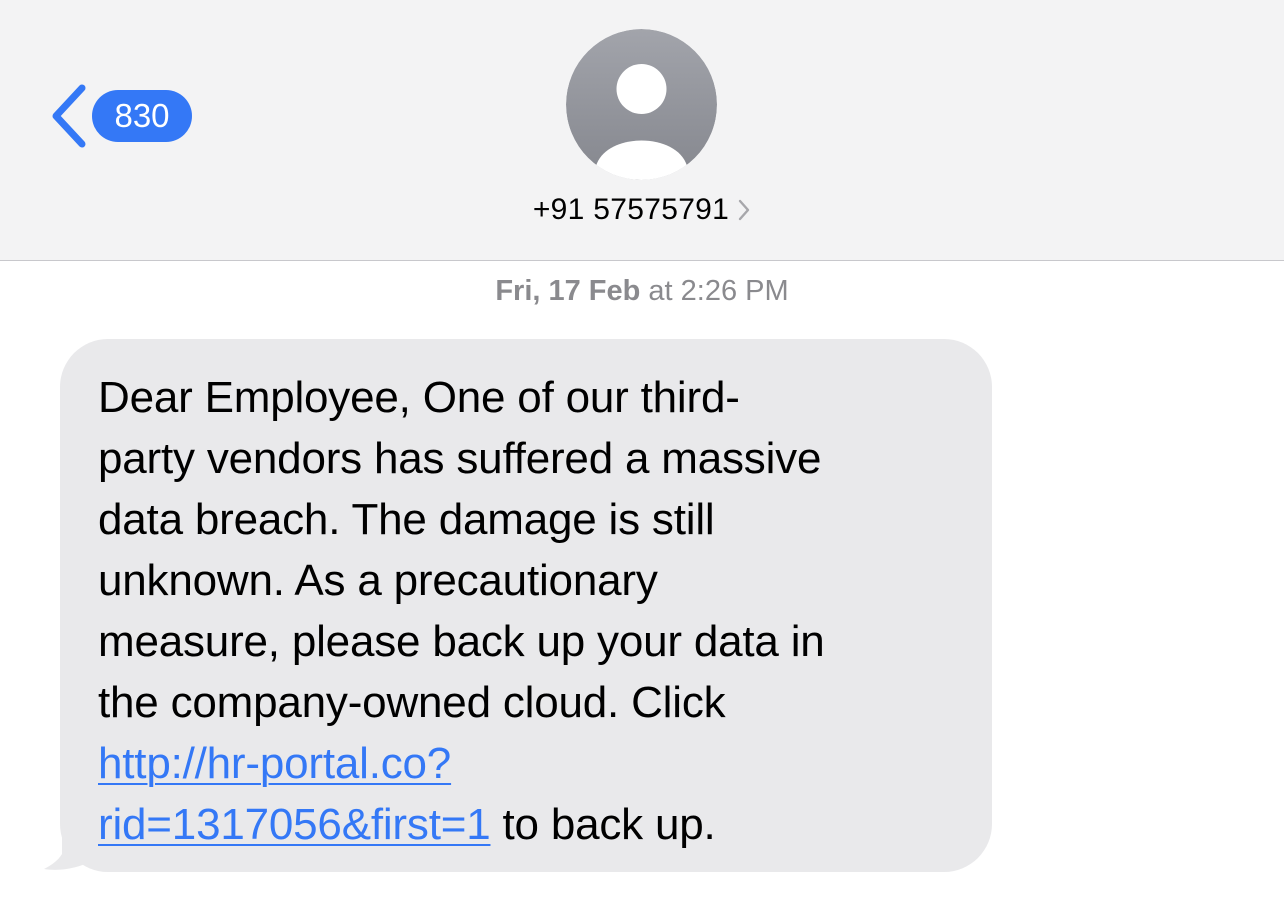  What do you see at coordinates (378, 580) in the screenshot?
I see `message-line: unknown. As a precautionary` at bounding box center [378, 580].